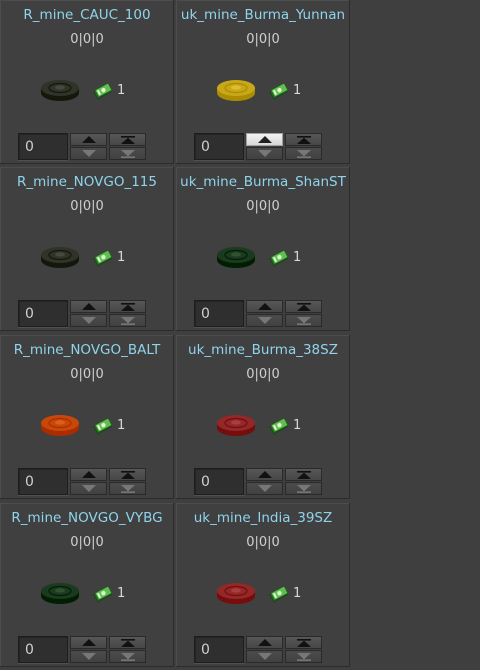  What do you see at coordinates (87, 417) in the screenshot?
I see `unit-card: R_mine_NOVGO_BALT 0|0|0 1` at bounding box center [87, 417].